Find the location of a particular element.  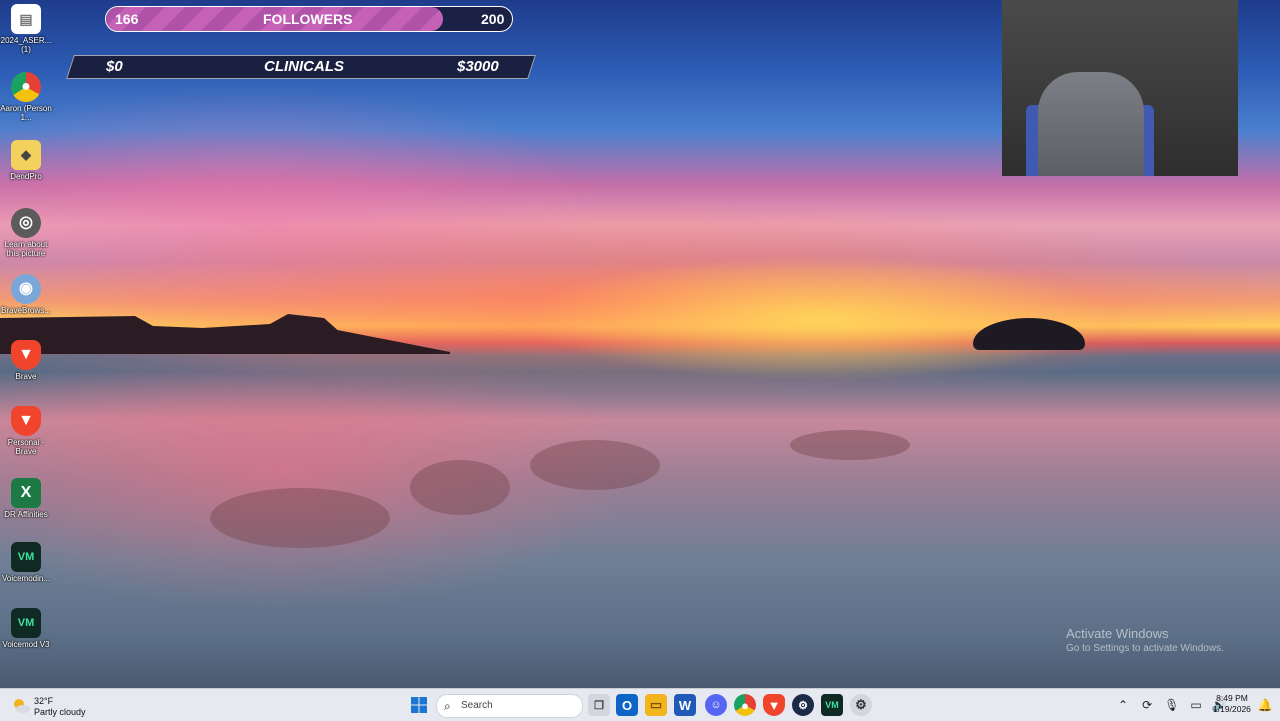

brave-lion-icon: ▼ is located at coordinates (26, 355).